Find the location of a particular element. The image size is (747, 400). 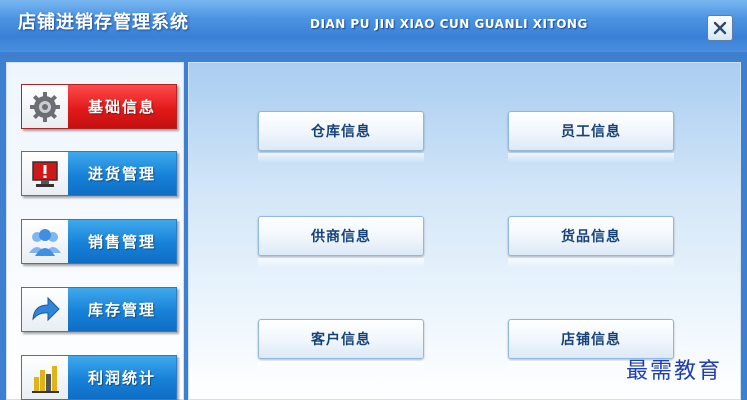

sidebar-item-label: 销售管理 is located at coordinates (121, 242).